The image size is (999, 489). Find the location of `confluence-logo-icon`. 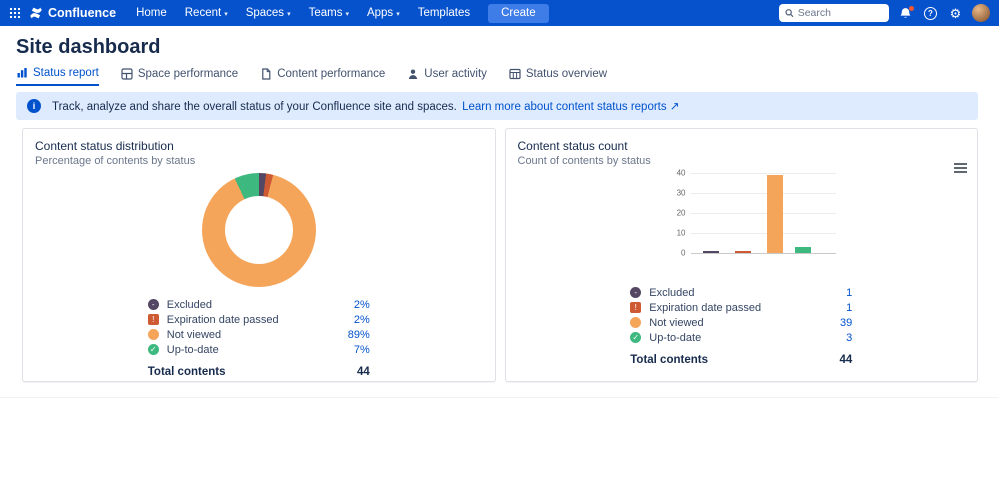

confluence-logo-icon is located at coordinates (36, 13).